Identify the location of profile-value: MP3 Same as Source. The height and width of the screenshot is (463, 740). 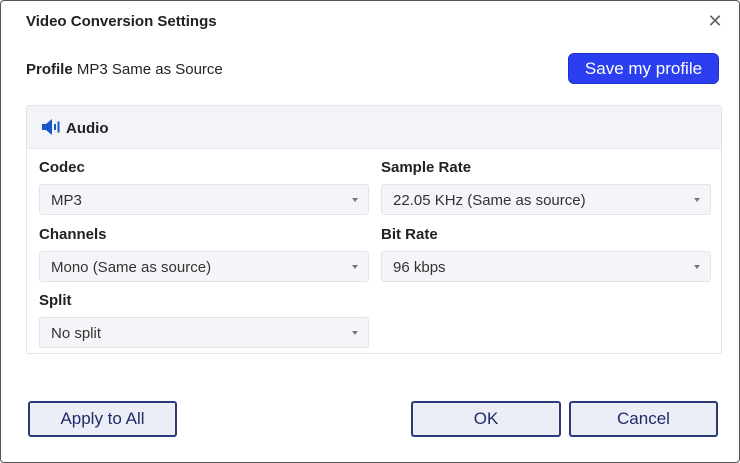
(149, 69).